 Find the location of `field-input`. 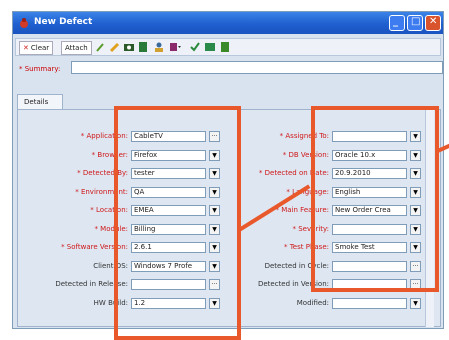

field-input is located at coordinates (369, 303).